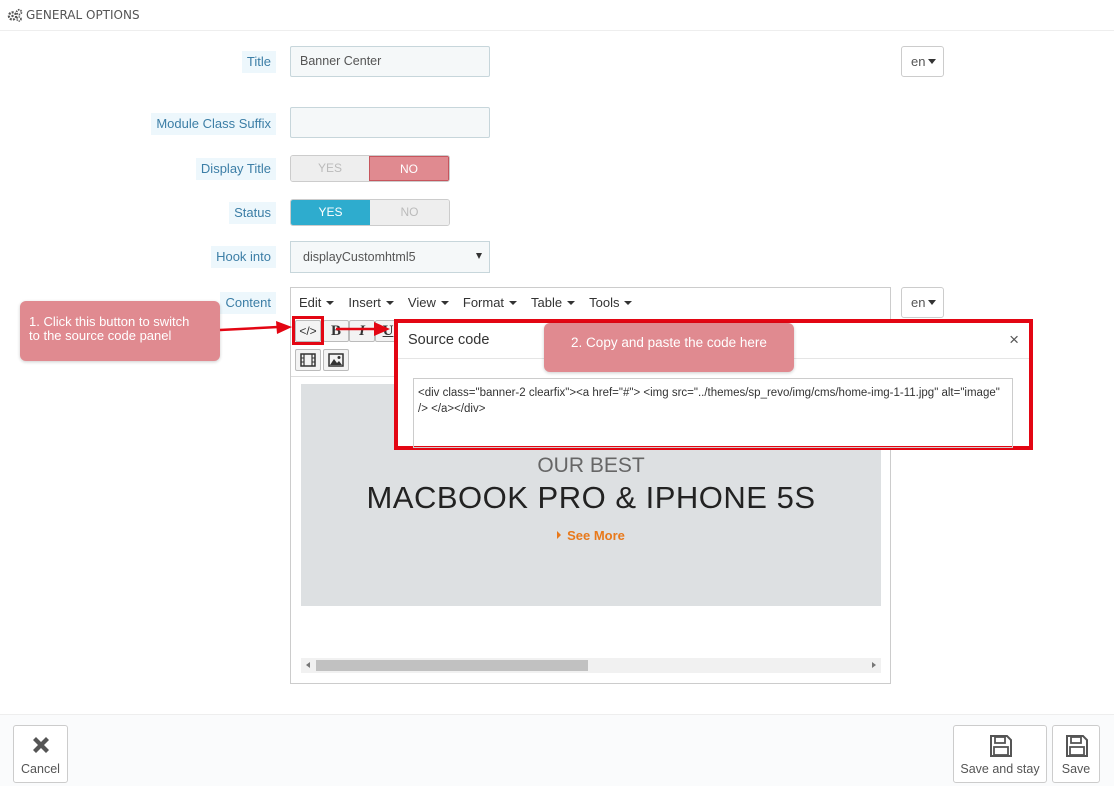 The image size is (1114, 786). Describe the element at coordinates (557, 750) in the screenshot. I see `form-footer: Cancel Save and stay Save` at that location.